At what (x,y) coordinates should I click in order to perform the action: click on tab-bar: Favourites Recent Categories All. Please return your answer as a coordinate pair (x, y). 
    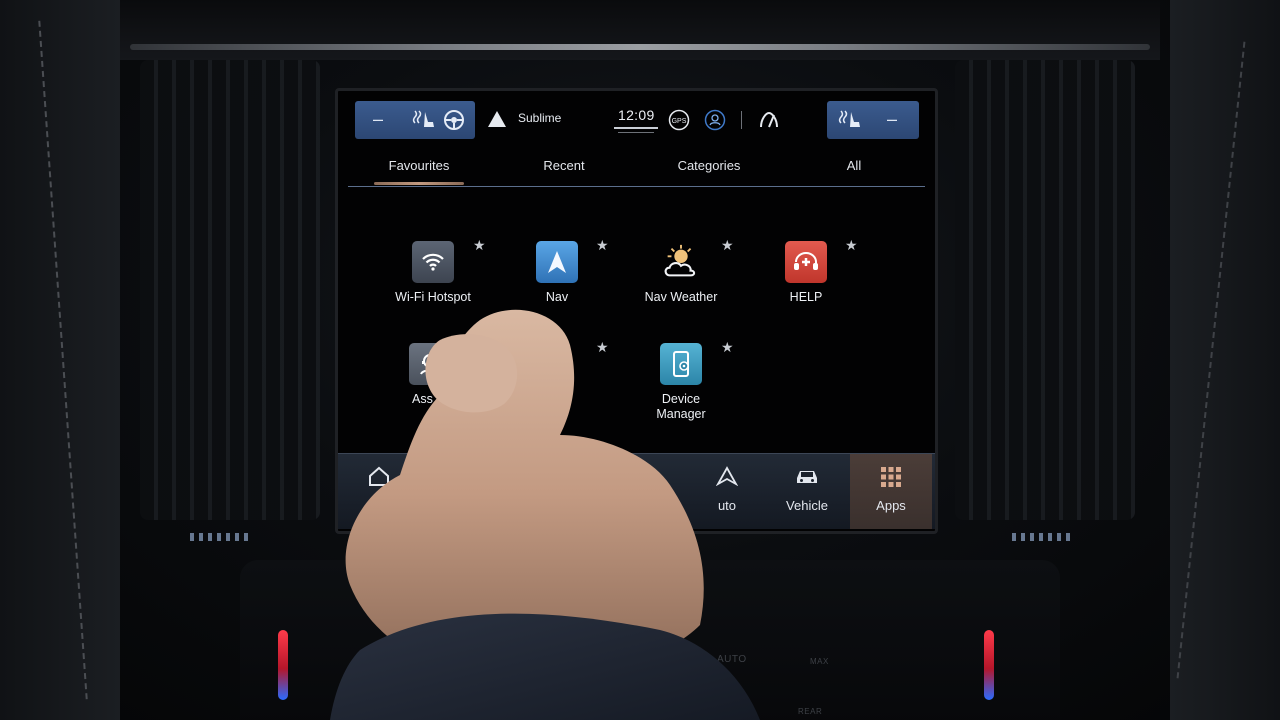
    Looking at the image, I should click on (636, 166).